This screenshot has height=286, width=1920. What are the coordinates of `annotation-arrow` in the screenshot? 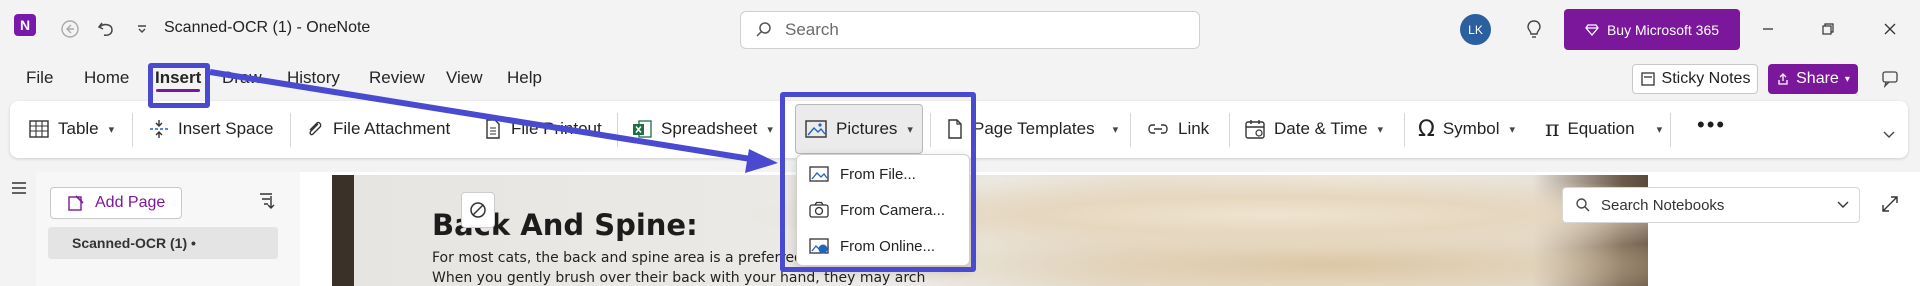 It's located at (493, 121).